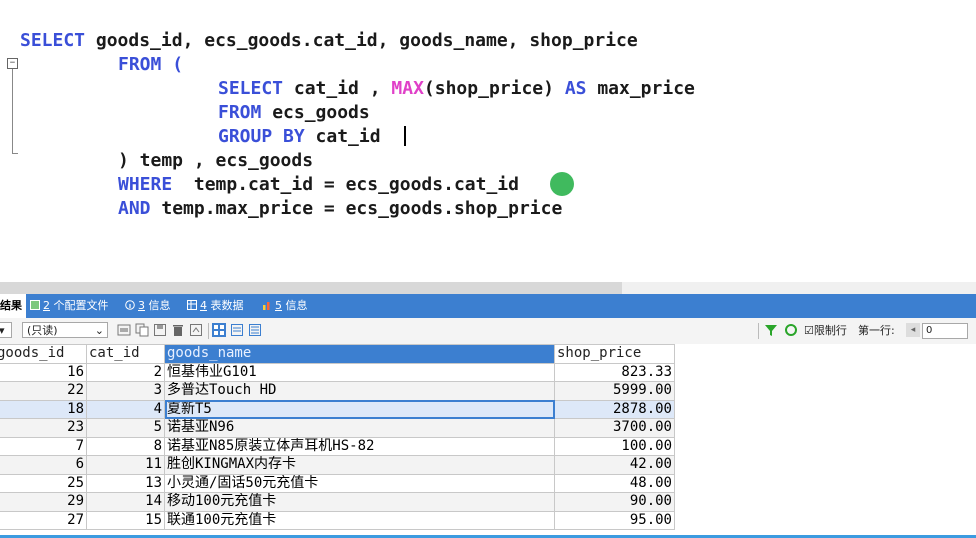 Image resolution: width=976 pixels, height=538 pixels. I want to click on code-line-2: FROM (, so click(150, 65).